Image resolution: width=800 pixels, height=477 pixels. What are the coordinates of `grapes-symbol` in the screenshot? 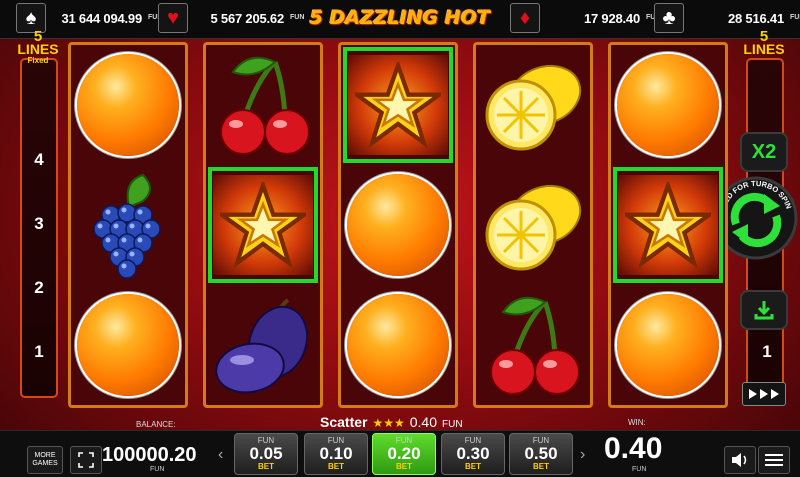 It's located at (127, 226).